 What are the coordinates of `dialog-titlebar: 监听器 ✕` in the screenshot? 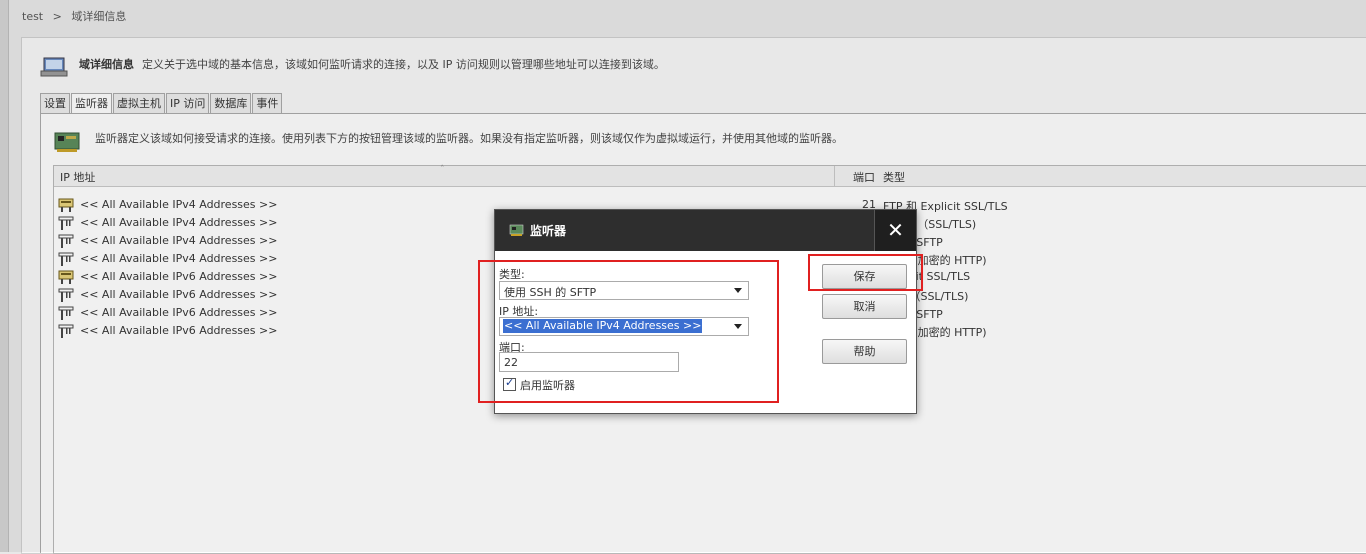 It's located at (705, 230).